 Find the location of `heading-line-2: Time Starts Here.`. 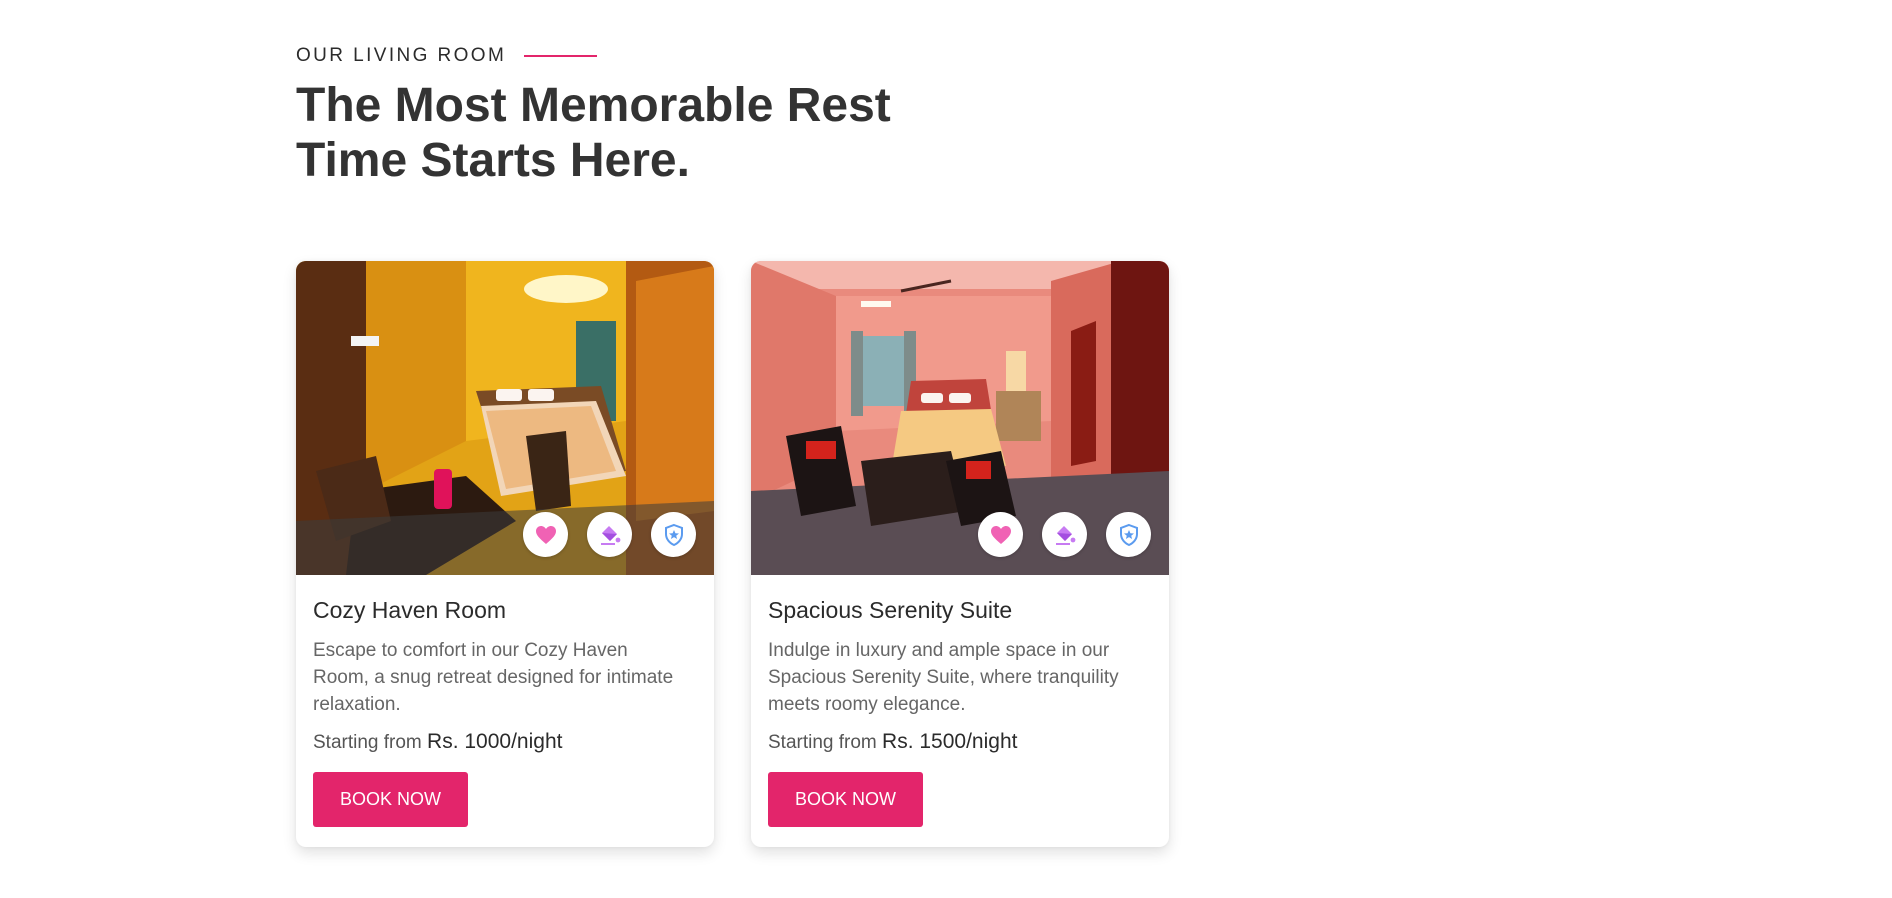

heading-line-2: Time Starts Here. is located at coordinates (493, 160).